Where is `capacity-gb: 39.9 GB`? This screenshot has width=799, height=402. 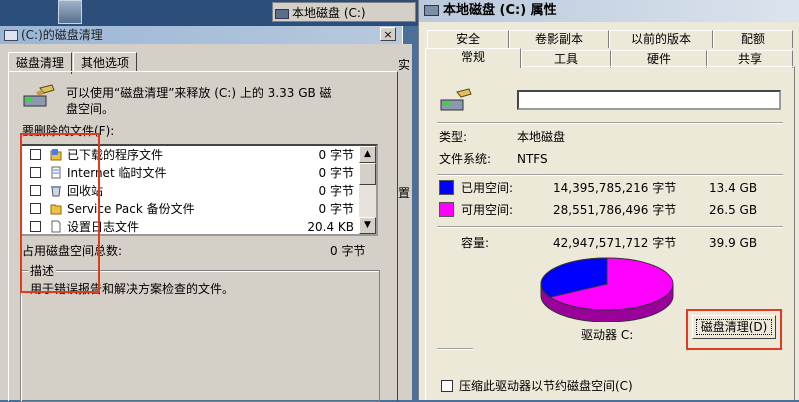 capacity-gb: 39.9 GB is located at coordinates (733, 243).